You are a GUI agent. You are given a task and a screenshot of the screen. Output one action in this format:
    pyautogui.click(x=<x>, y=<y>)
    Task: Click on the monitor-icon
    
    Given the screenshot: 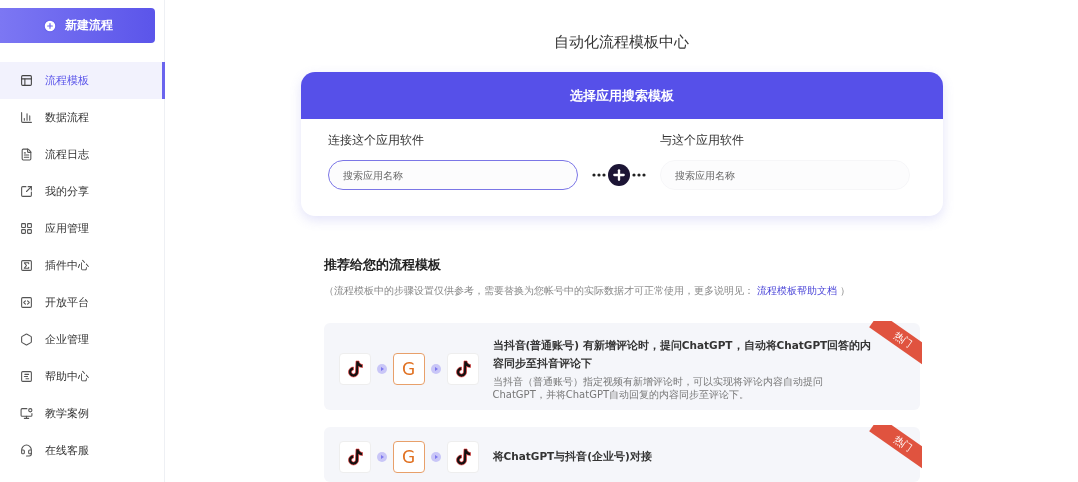 What is the action you would take?
    pyautogui.click(x=26, y=413)
    